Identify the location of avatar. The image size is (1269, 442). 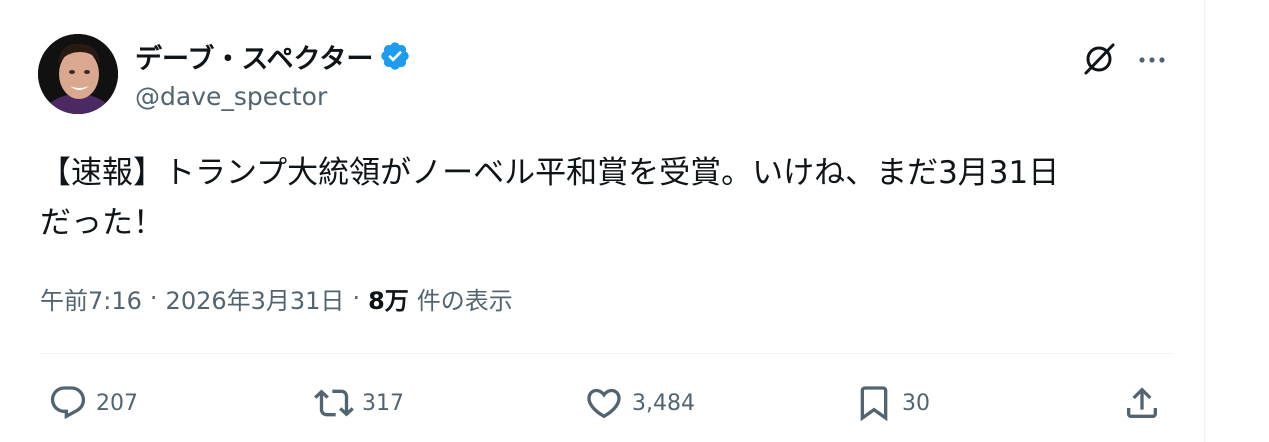
(78, 74).